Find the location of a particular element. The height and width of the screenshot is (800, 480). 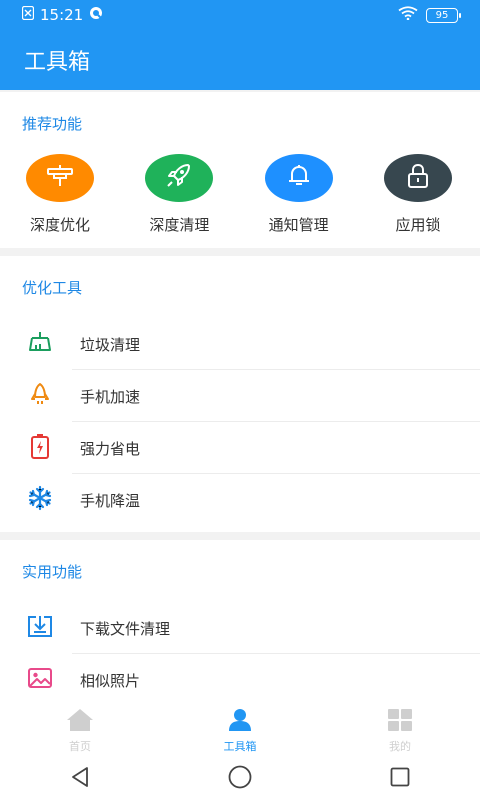

nav-item-toolbox: 工具箱 is located at coordinates (240, 731).